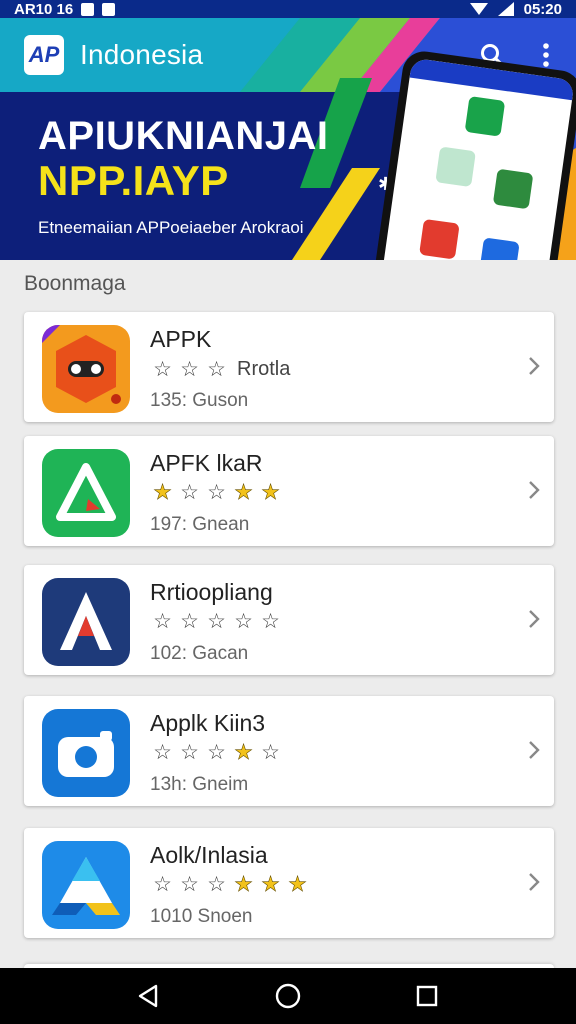  I want to click on letter-a-app-icon, so click(86, 622).